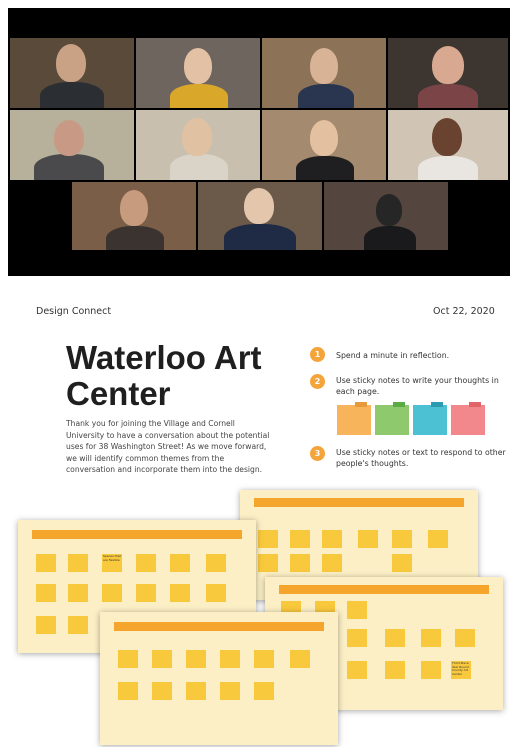  What do you see at coordinates (317, 381) in the screenshot?
I see `step-number-badge: 2` at bounding box center [317, 381].